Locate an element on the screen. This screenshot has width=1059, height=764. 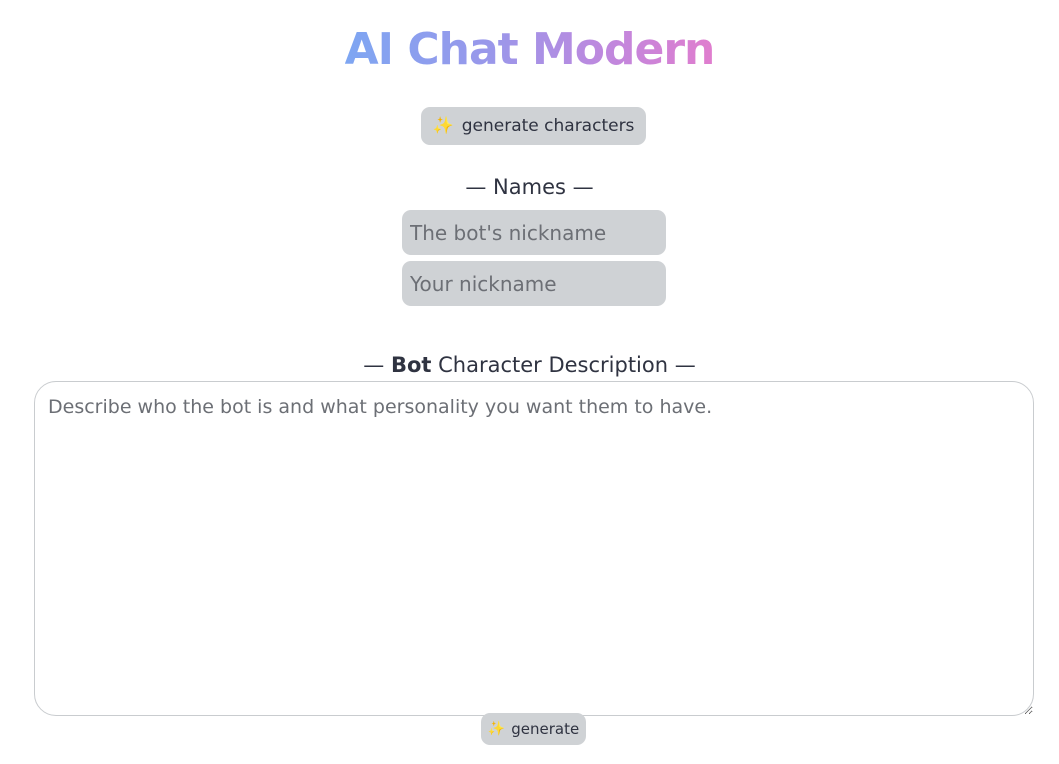
bot-description-label-suffix: Character Description — is located at coordinates (563, 365).